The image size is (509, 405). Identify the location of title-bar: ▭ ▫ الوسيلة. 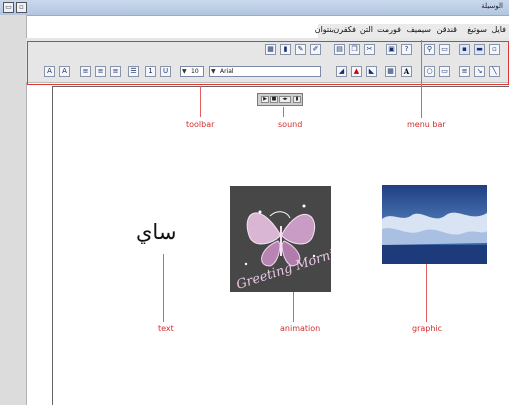
(254, 8).